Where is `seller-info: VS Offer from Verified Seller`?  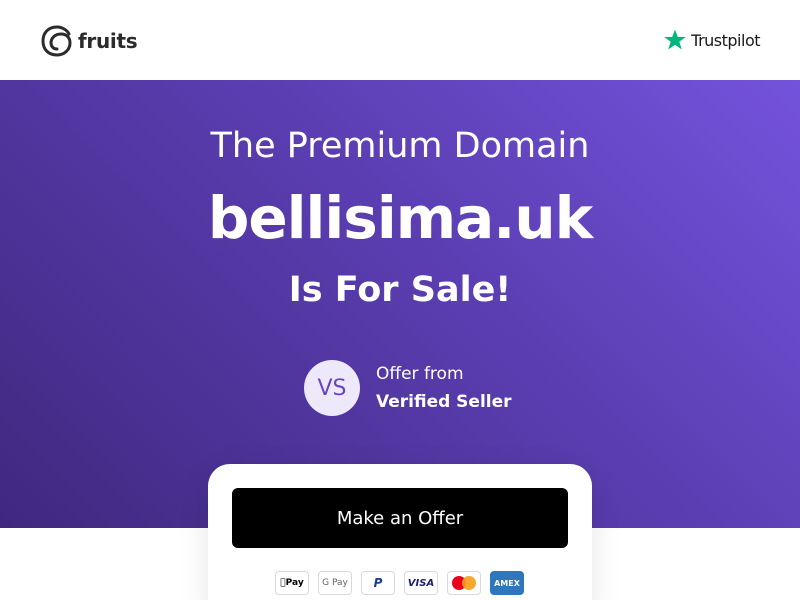 seller-info: VS Offer from Verified Seller is located at coordinates (408, 388).